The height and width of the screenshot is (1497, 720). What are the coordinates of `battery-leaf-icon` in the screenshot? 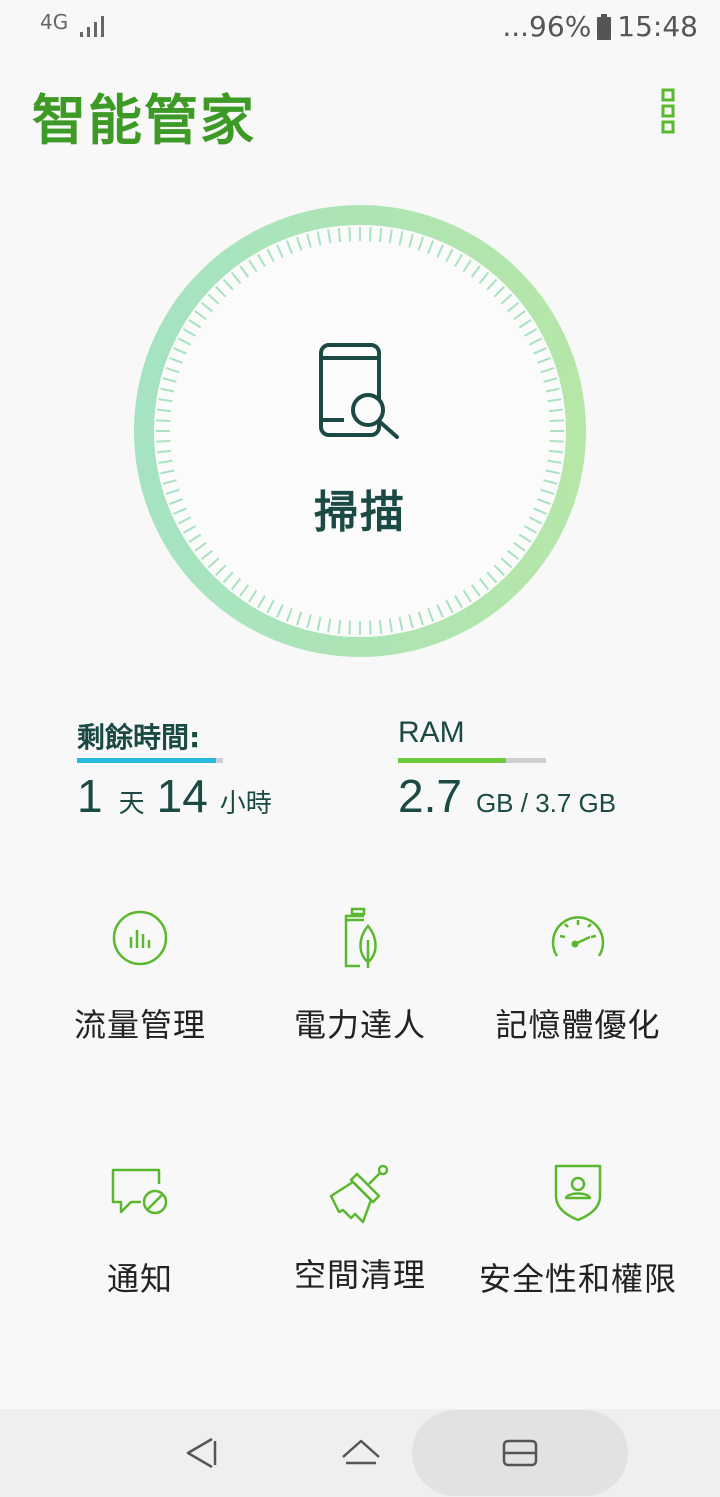 It's located at (360, 937).